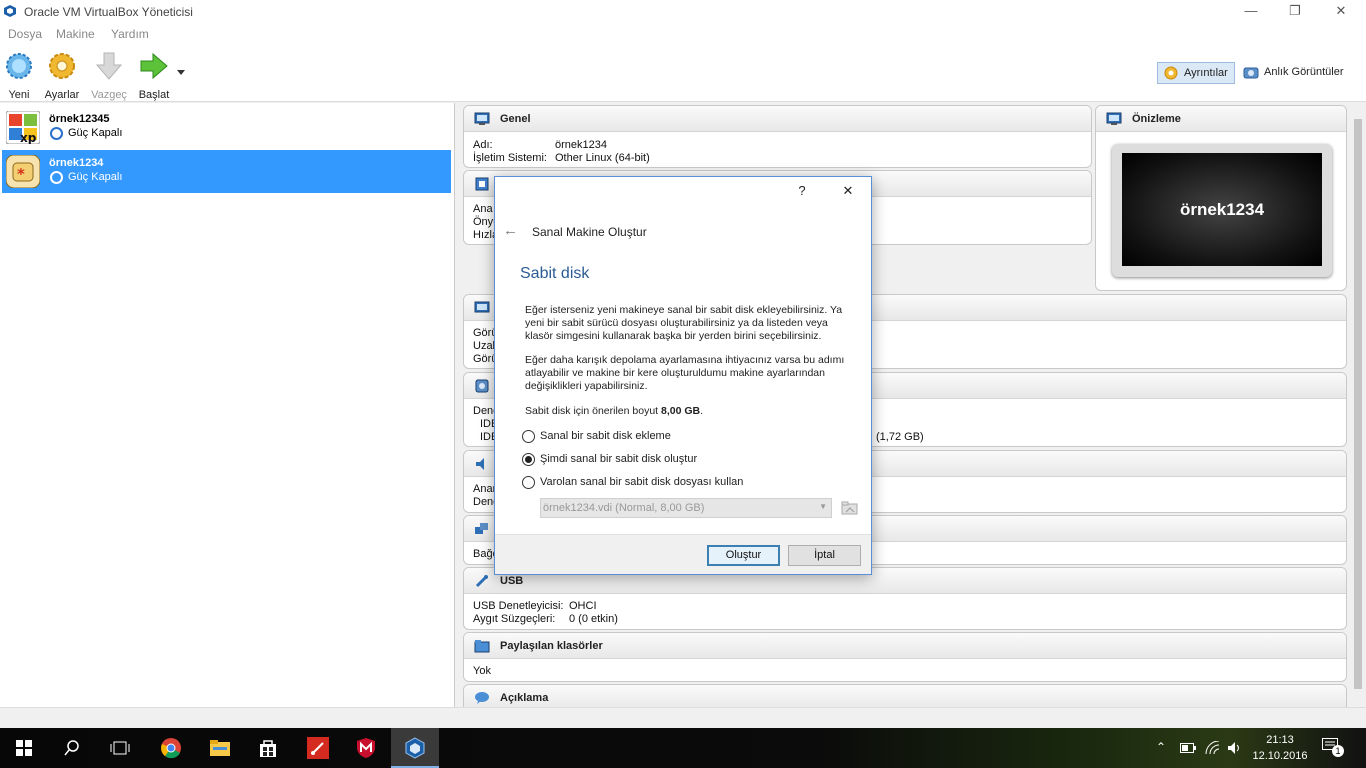 The image size is (1366, 768). Describe the element at coordinates (555, 273) in the screenshot. I see `page-heading: Sabit disk` at that location.